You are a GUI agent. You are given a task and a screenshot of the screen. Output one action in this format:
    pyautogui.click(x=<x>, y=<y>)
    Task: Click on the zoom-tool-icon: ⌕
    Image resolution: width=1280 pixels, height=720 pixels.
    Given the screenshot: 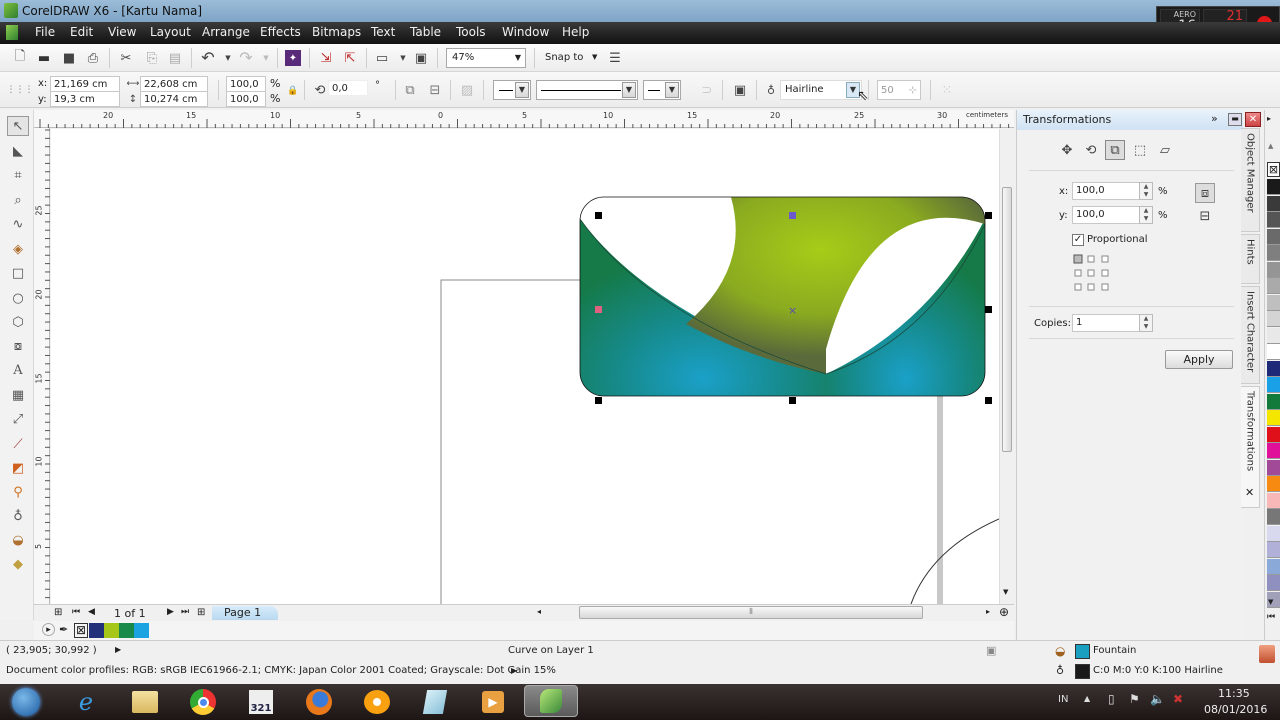 What is the action you would take?
    pyautogui.click(x=18, y=200)
    